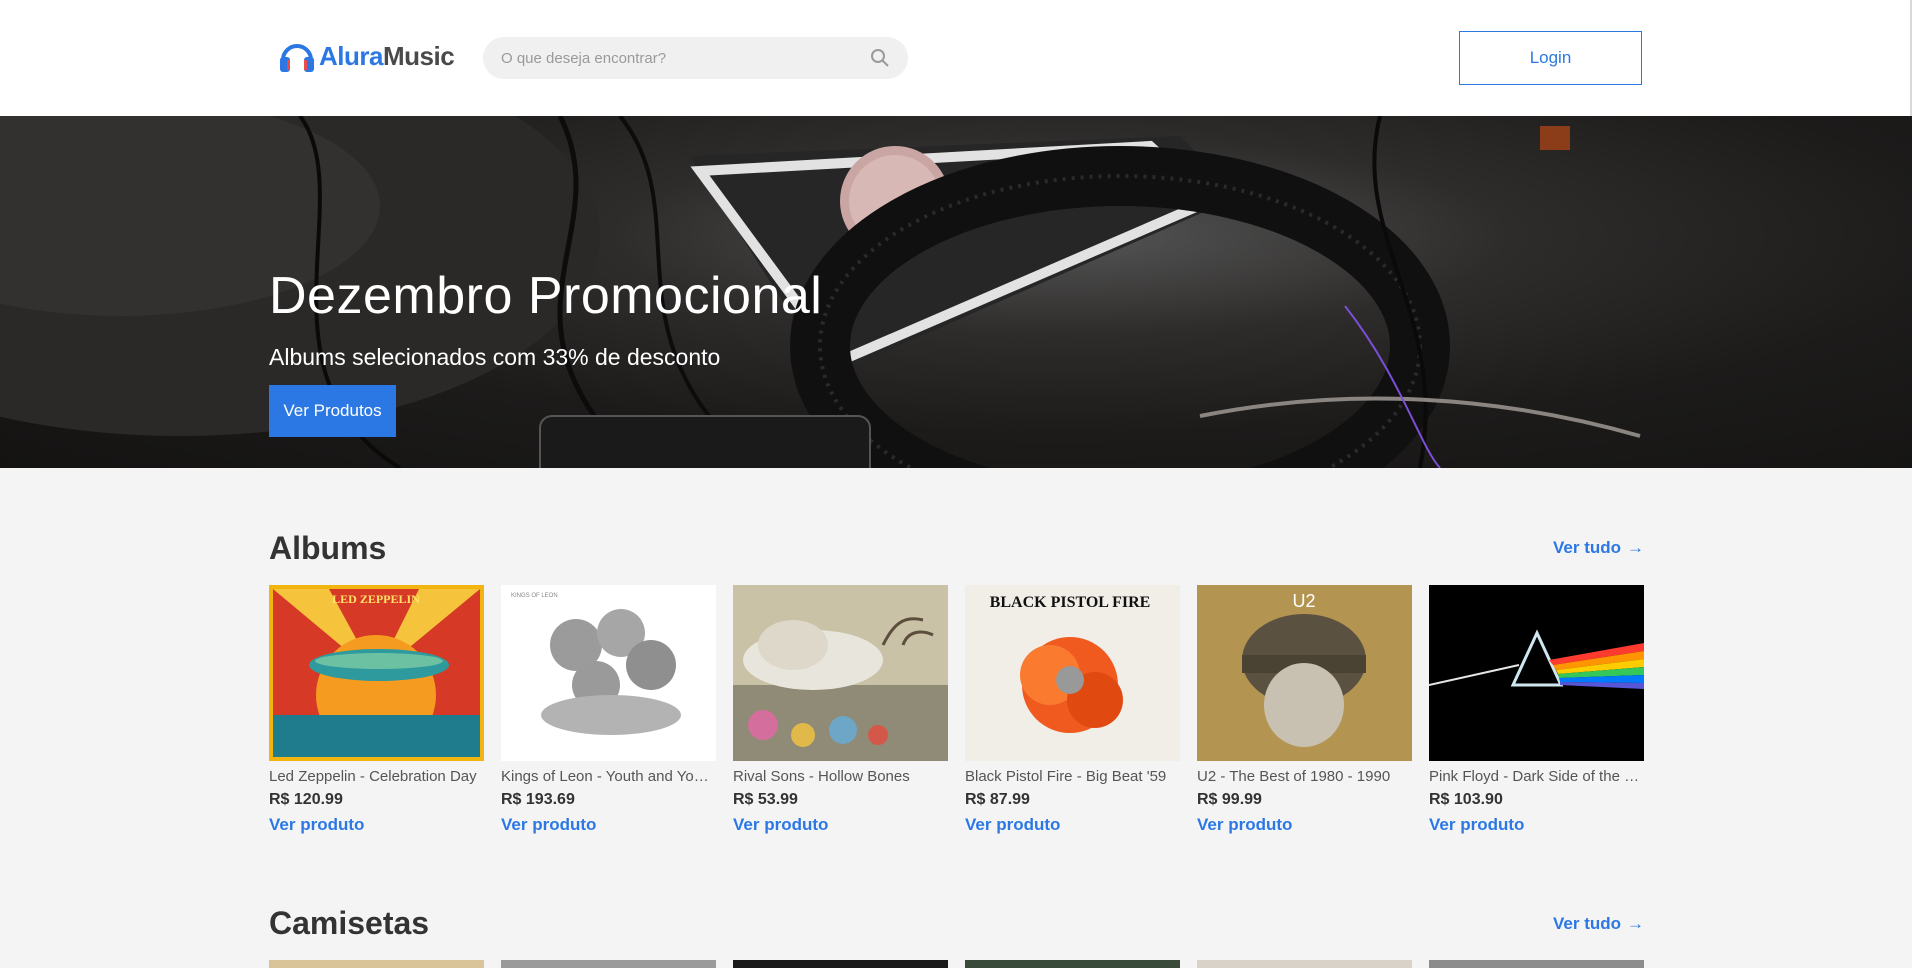 The image size is (1912, 968). What do you see at coordinates (376, 599) in the screenshot?
I see `cover-text: LED ZEPPELIN` at bounding box center [376, 599].